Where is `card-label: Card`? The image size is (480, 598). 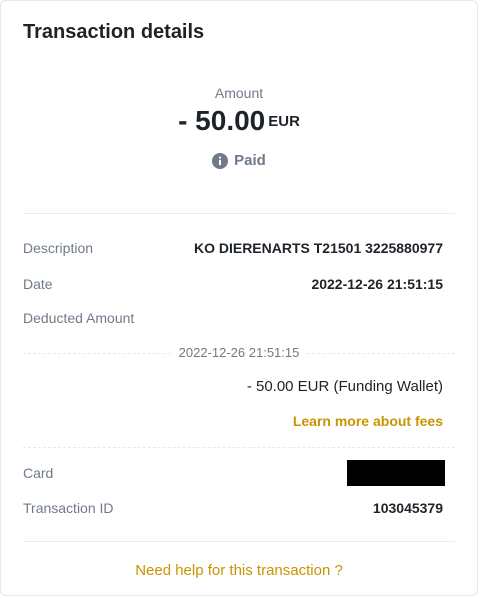
card-label: Card is located at coordinates (38, 473).